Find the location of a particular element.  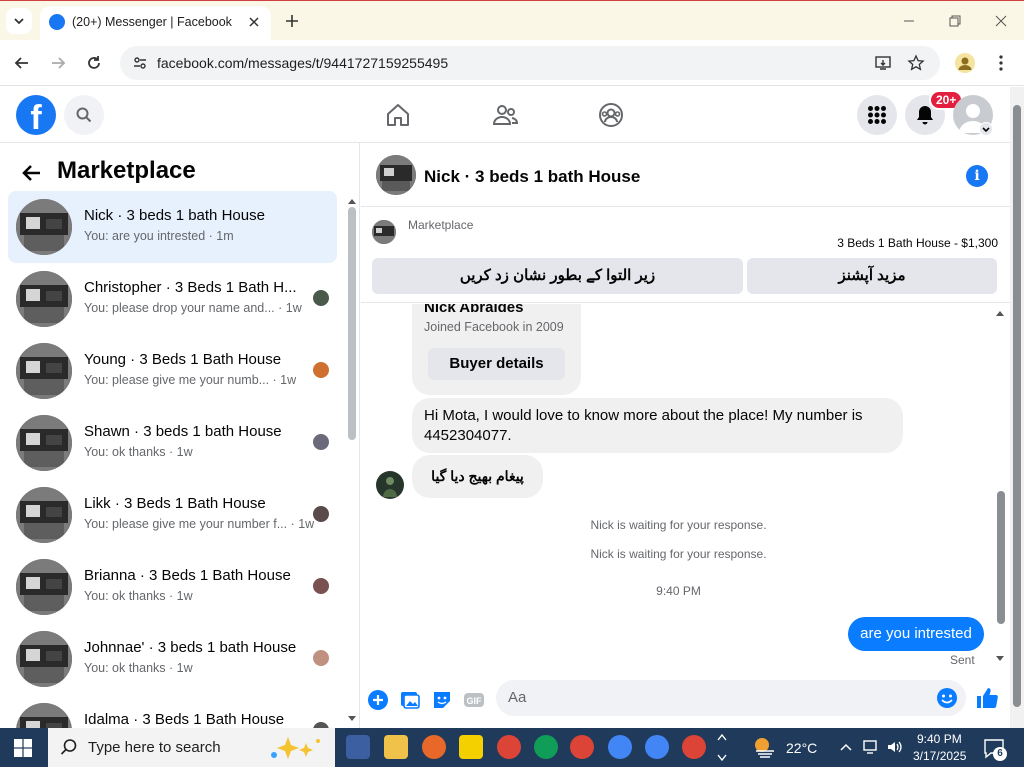

info-icon: i is located at coordinates (977, 176).